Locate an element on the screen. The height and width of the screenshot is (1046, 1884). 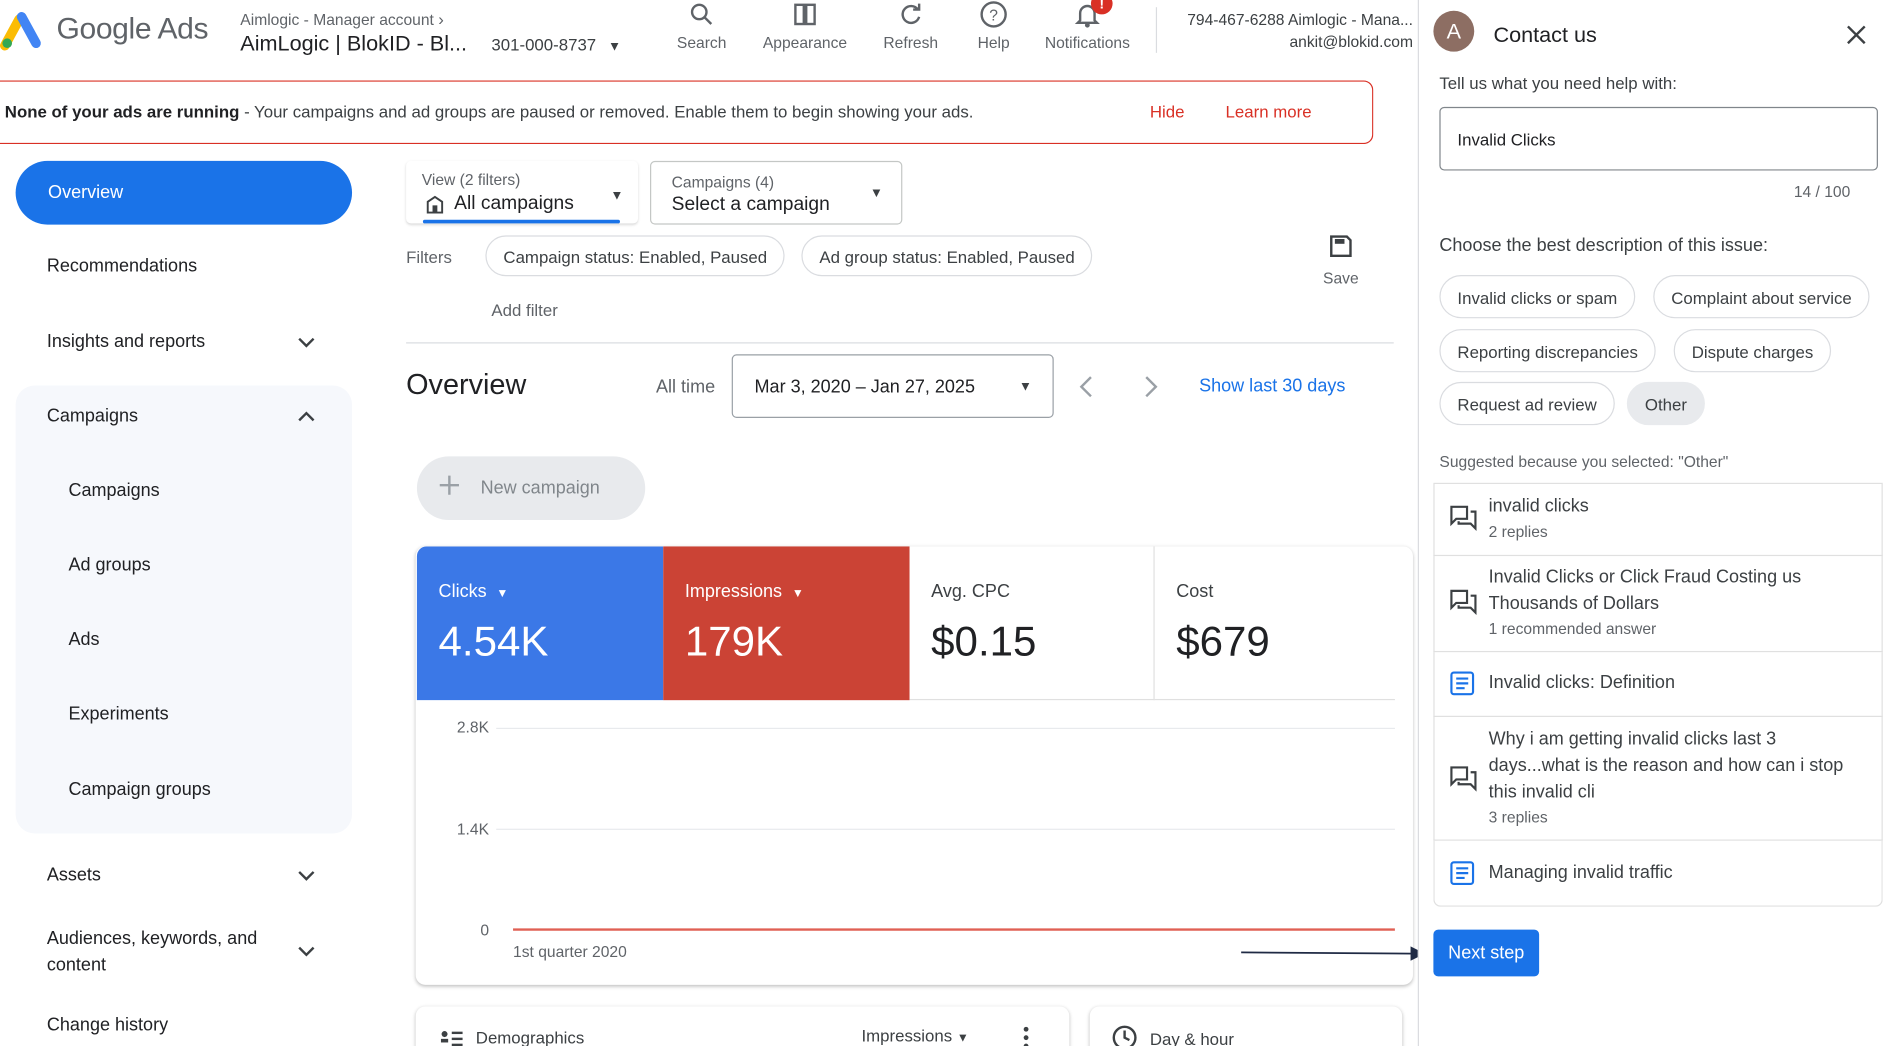
appearance-icon is located at coordinates (805, 14).